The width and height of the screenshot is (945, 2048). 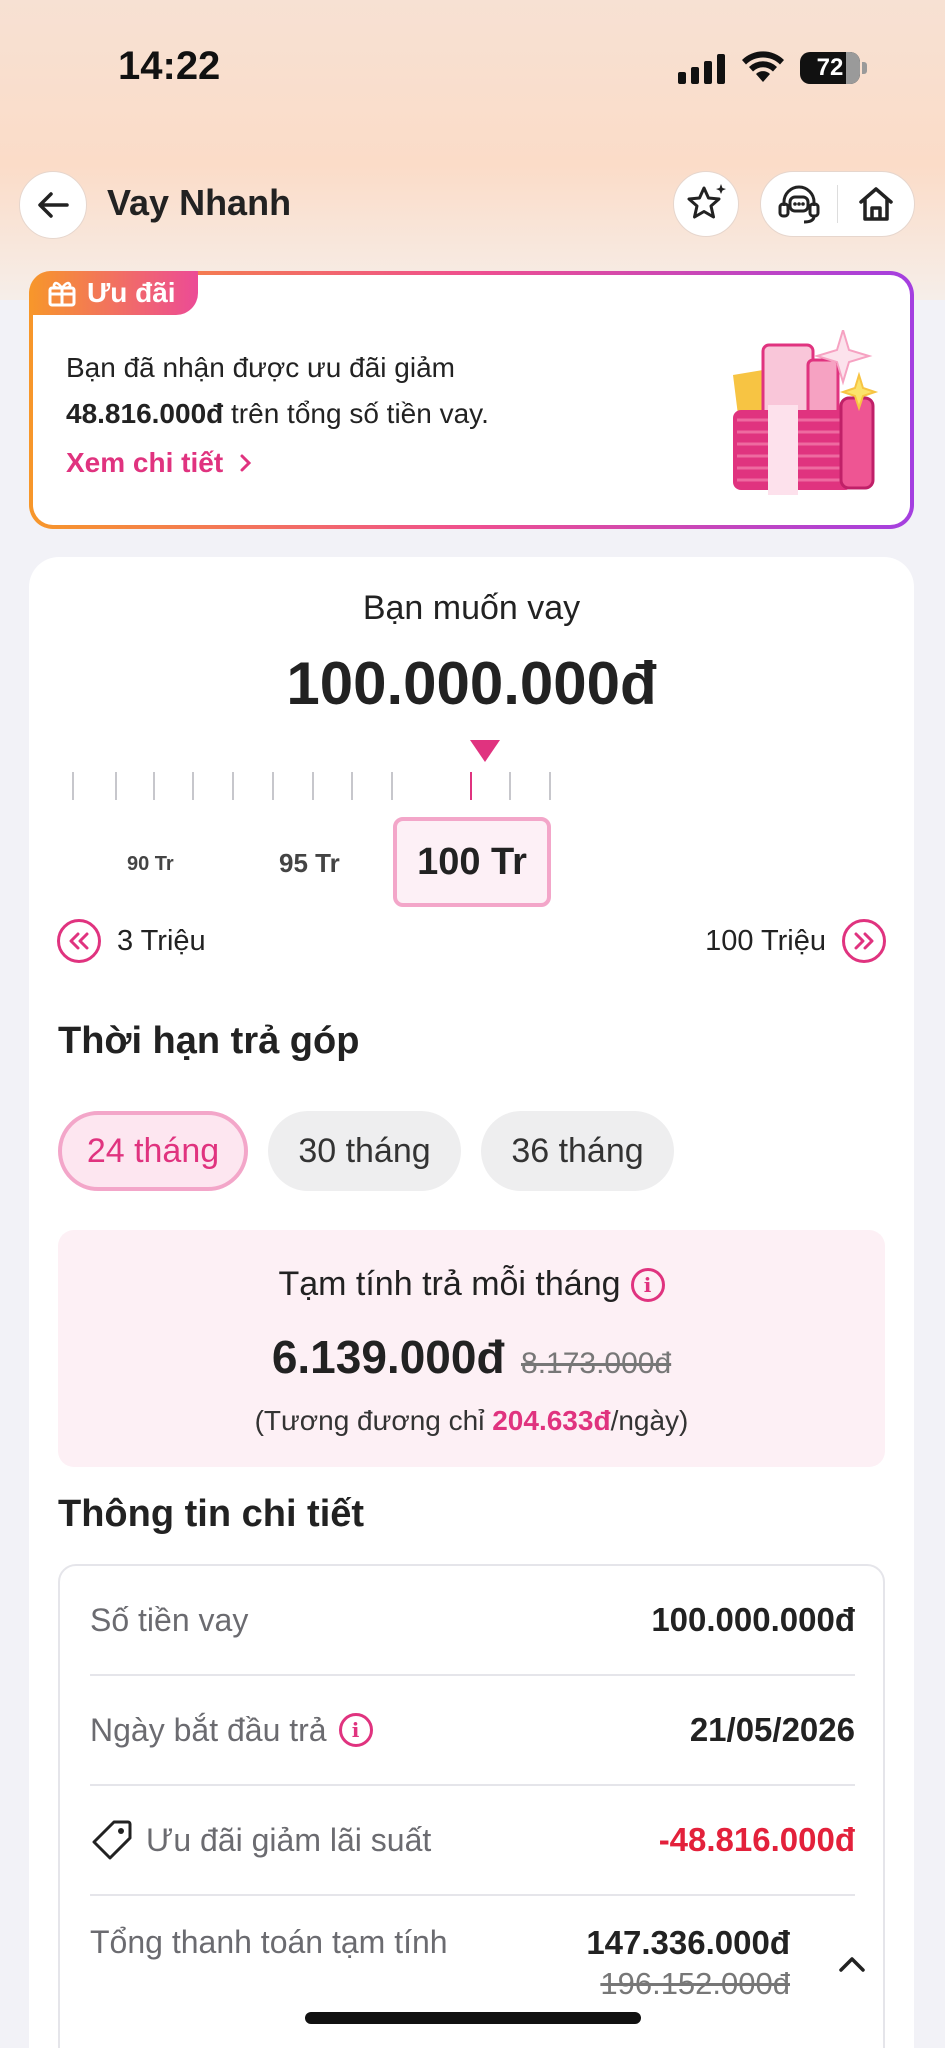 What do you see at coordinates (150, 864) in the screenshot?
I see `scale-label-90: 90 Tr` at bounding box center [150, 864].